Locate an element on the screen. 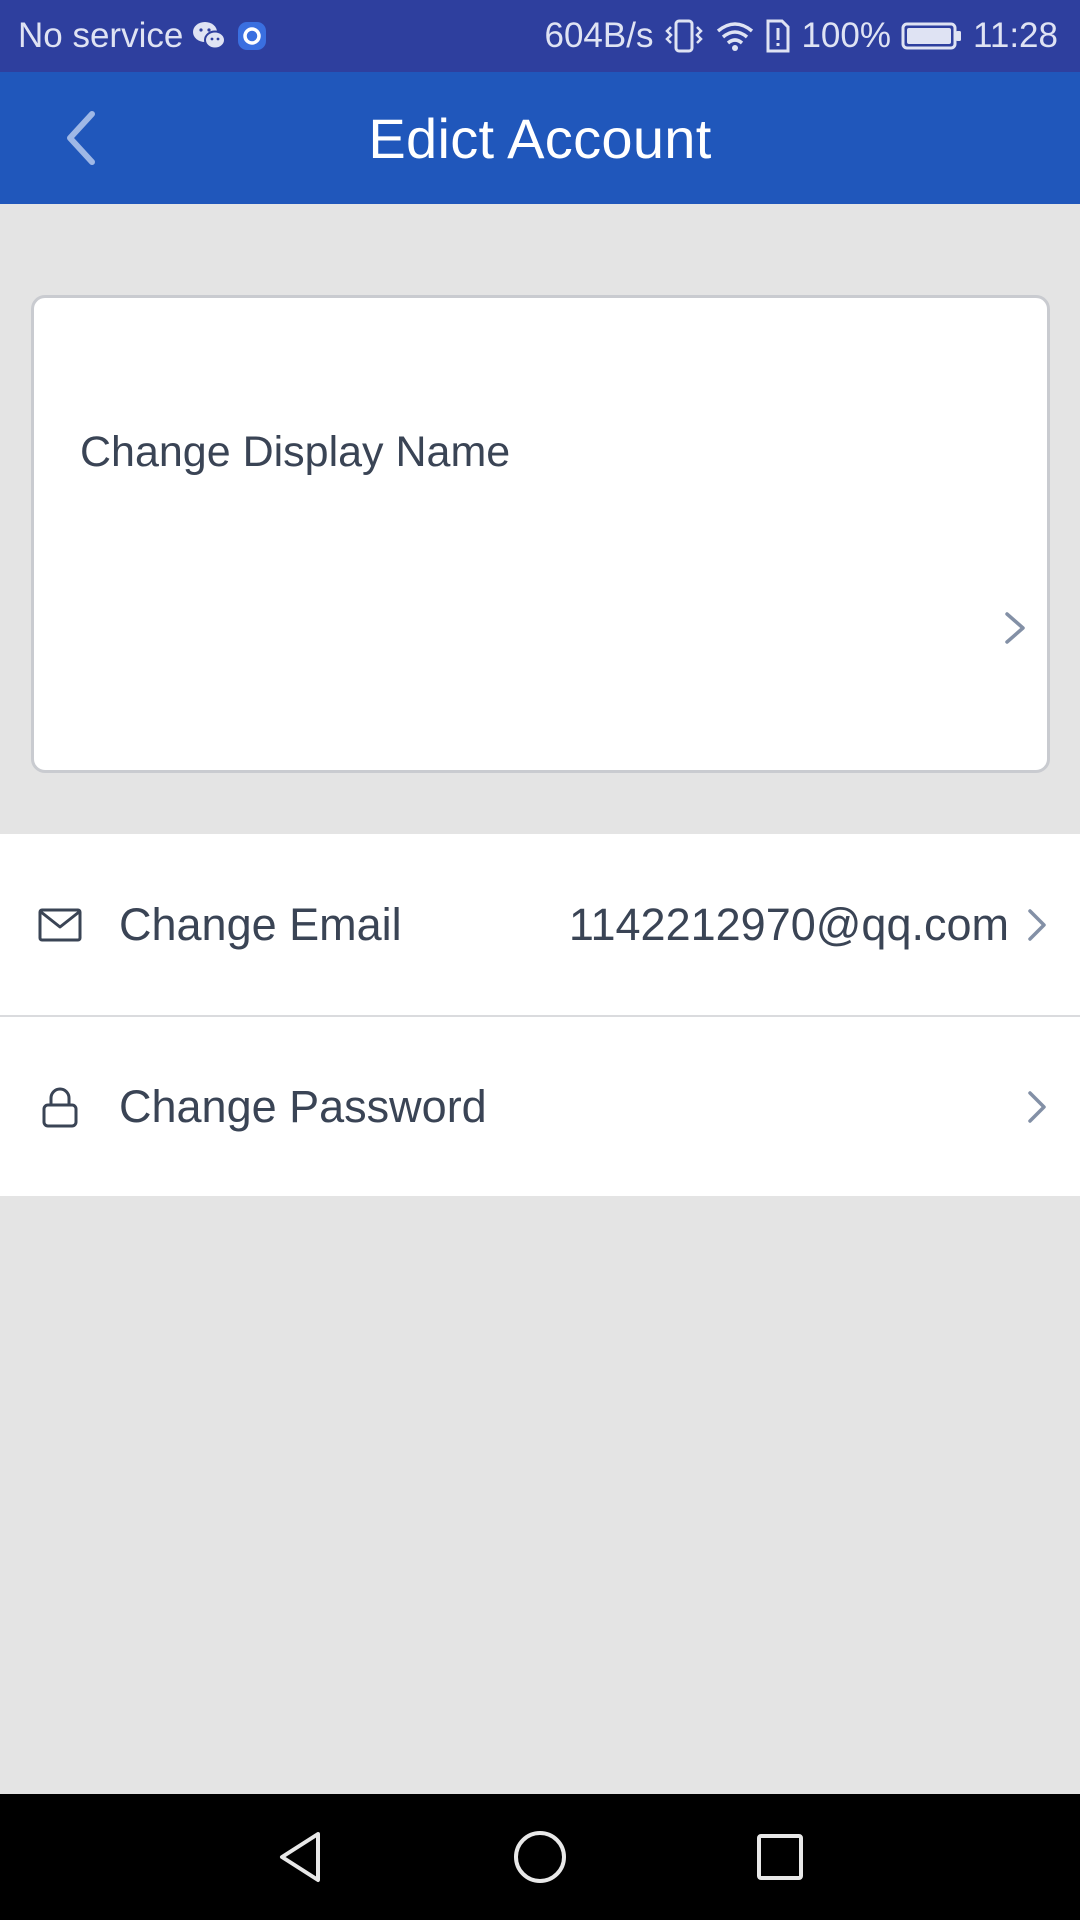  page-title: Edict Account is located at coordinates (540, 138).